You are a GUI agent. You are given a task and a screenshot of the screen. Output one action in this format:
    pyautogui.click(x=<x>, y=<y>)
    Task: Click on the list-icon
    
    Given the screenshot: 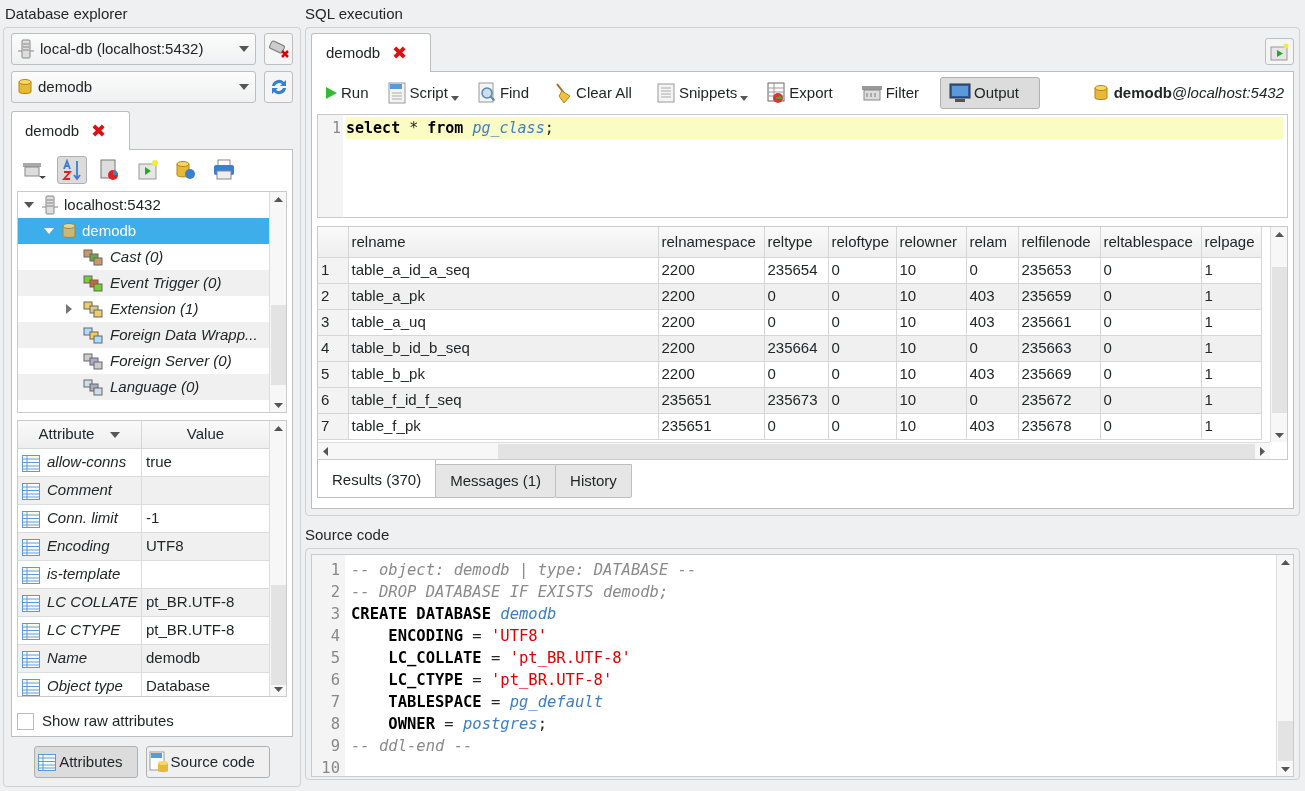 What is the action you would take?
    pyautogui.click(x=665, y=93)
    